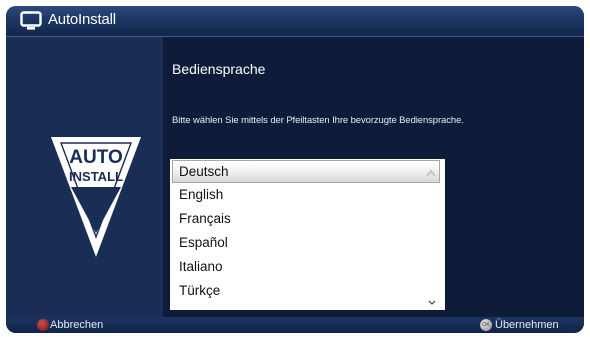 This screenshot has width=590, height=337. I want to click on cancel-button: Abbrechen, so click(76, 325).